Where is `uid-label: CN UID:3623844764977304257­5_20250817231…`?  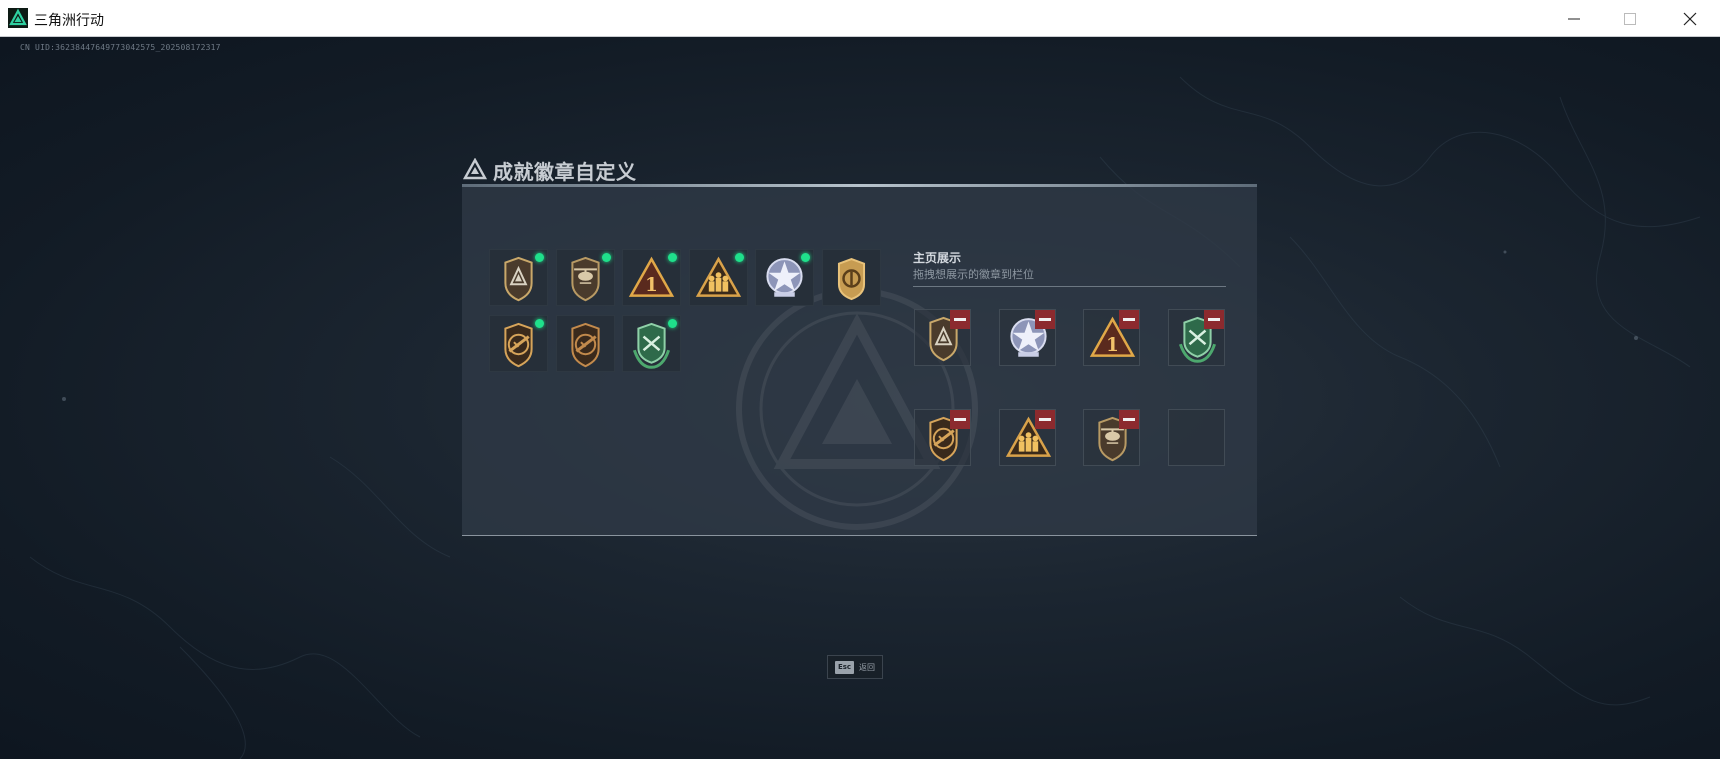 uid-label: CN UID:3623844764977304257­5_20250817231… is located at coordinates (120, 47).